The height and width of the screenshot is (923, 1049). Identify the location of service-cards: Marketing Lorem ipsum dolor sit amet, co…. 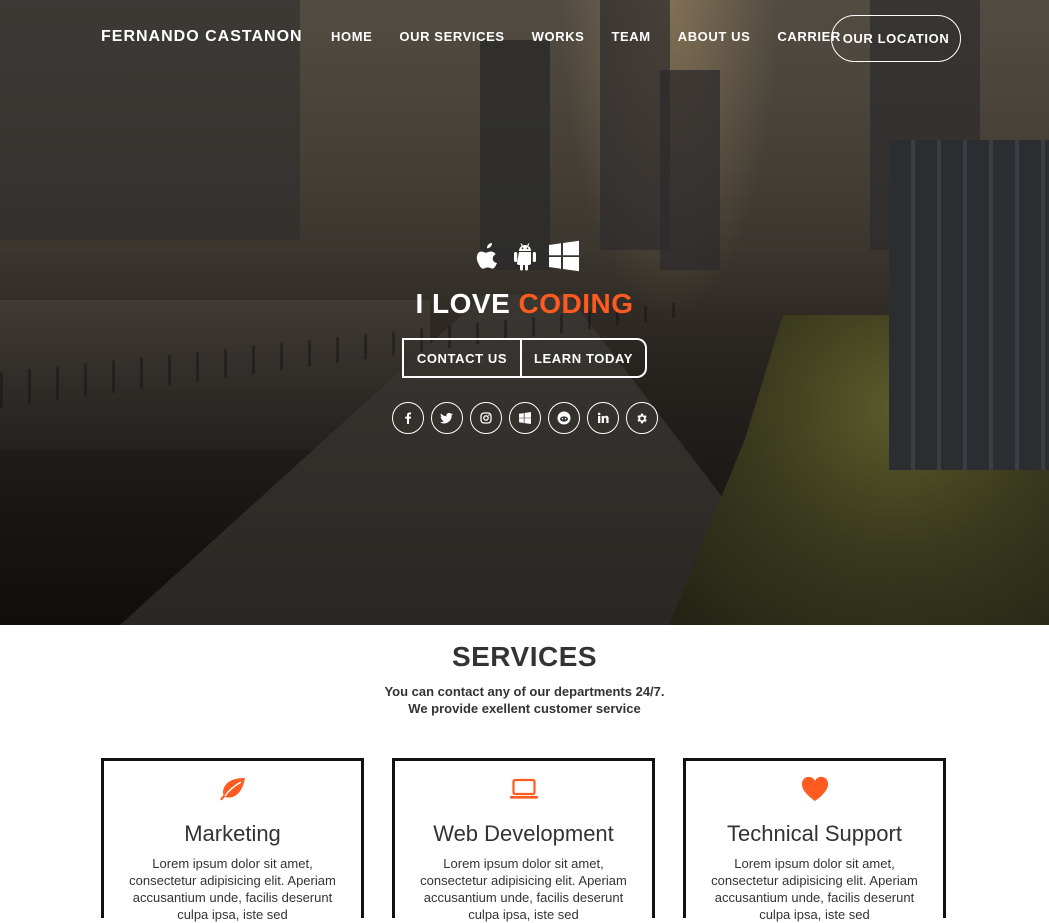
(523, 840).